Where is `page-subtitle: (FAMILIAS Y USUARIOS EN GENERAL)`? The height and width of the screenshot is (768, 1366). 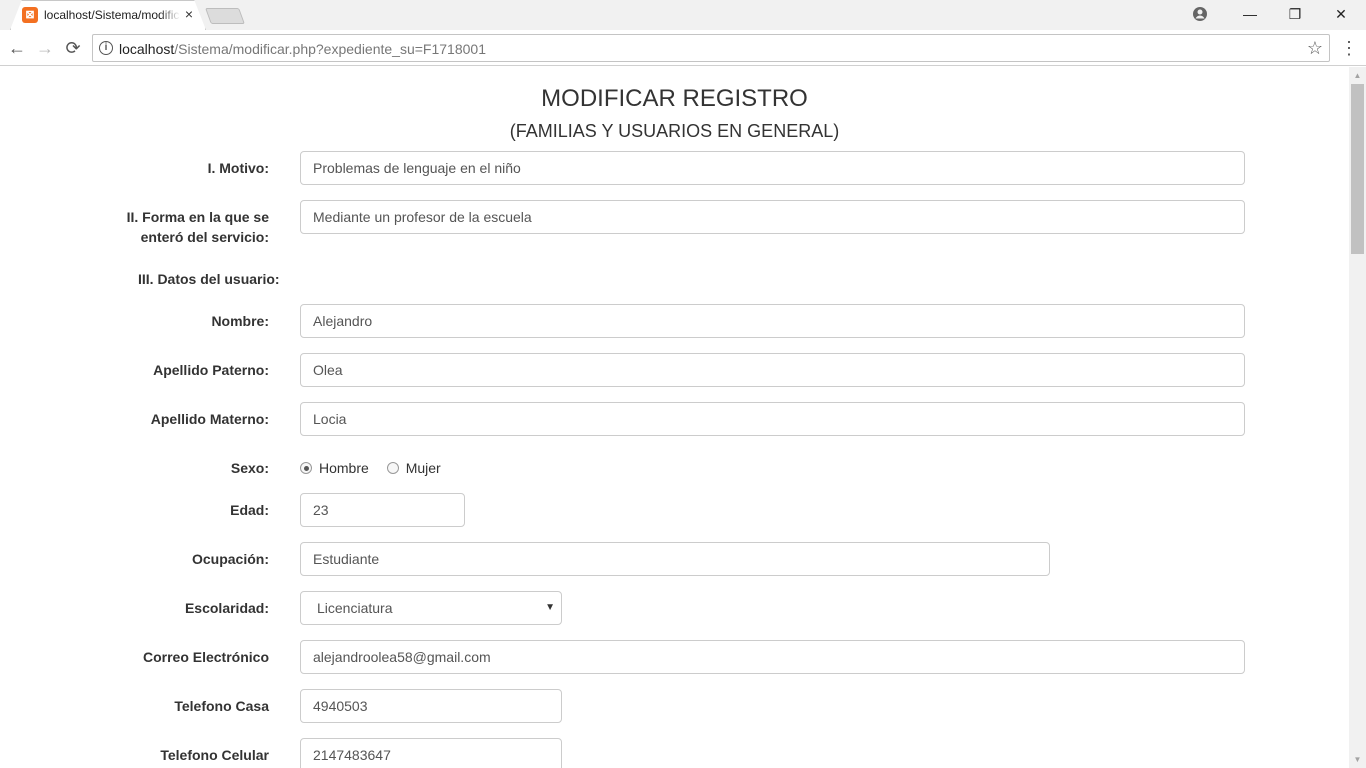
page-subtitle: (FAMILIAS Y USUARIOS EN GENERAL) is located at coordinates (674, 131).